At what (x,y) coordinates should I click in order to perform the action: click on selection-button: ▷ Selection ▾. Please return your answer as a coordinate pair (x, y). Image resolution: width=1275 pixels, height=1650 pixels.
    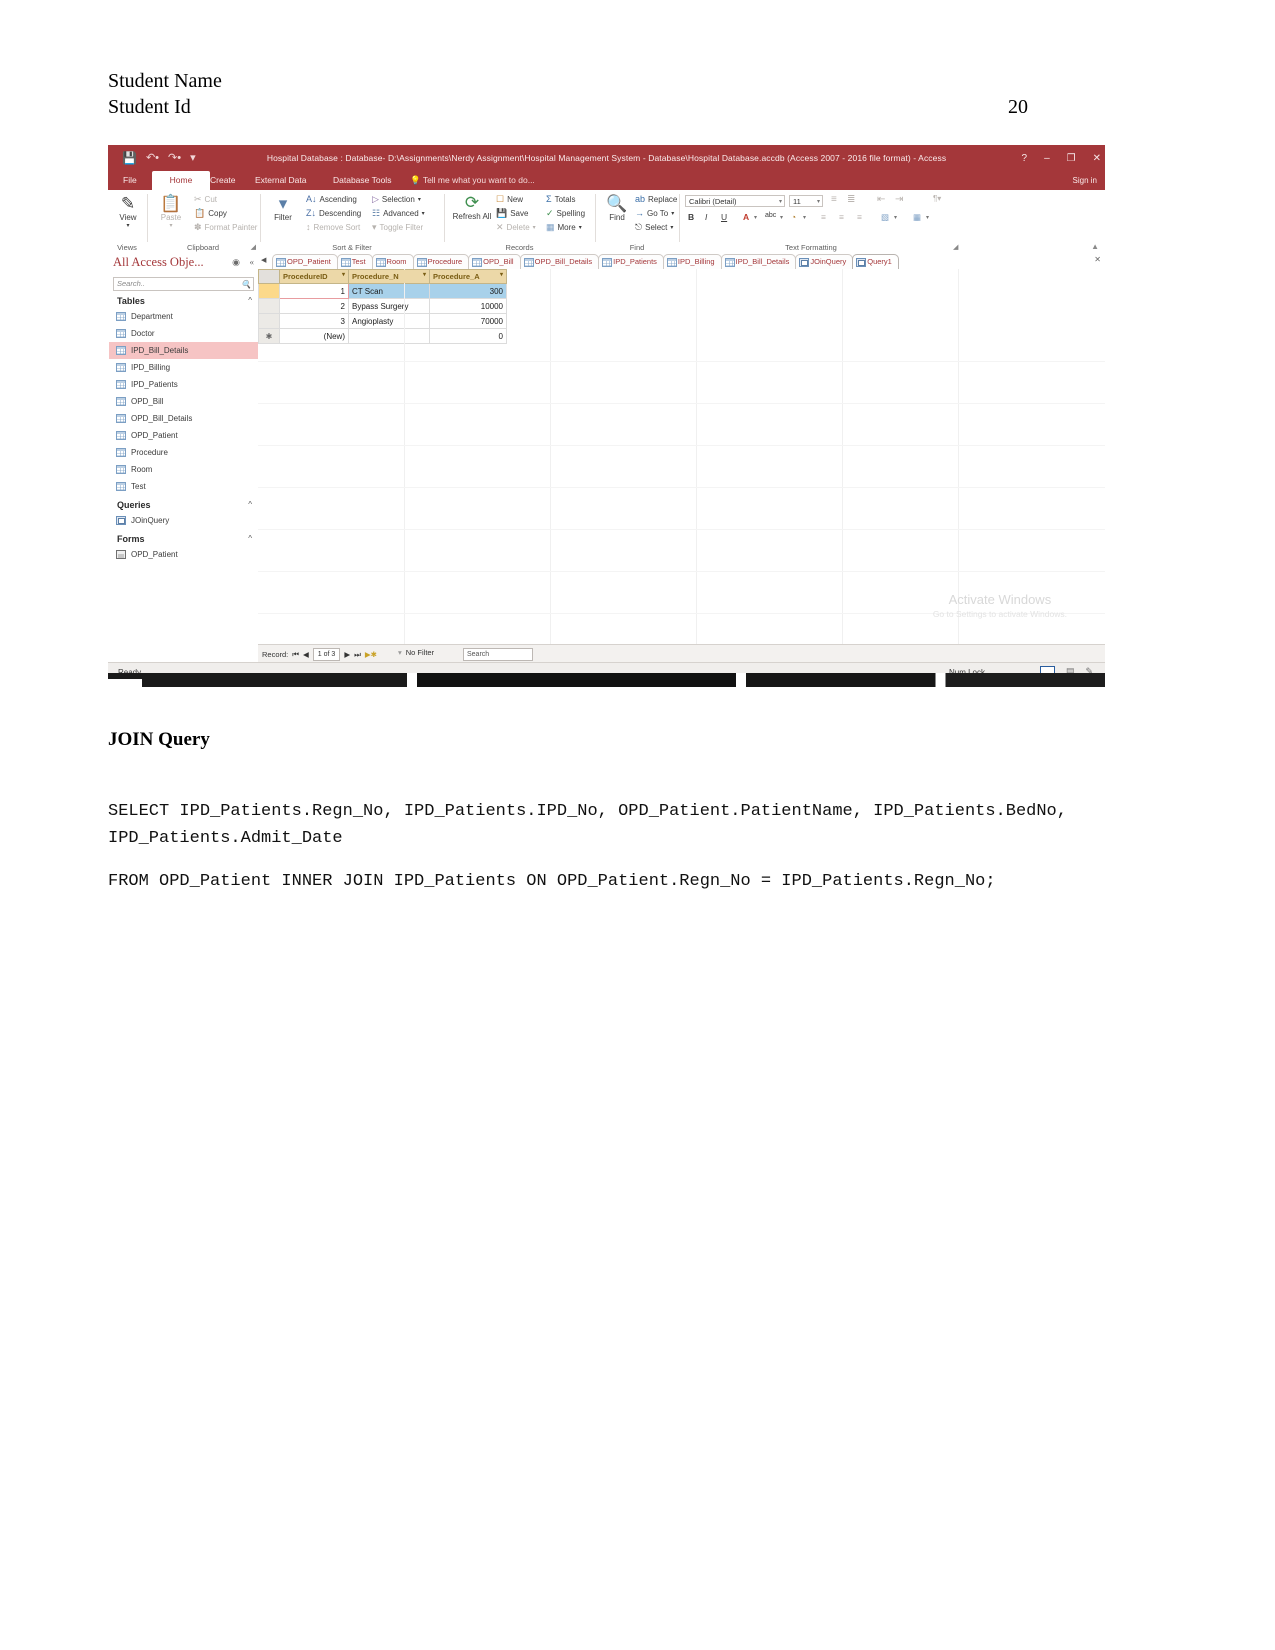
    Looking at the image, I should click on (396, 200).